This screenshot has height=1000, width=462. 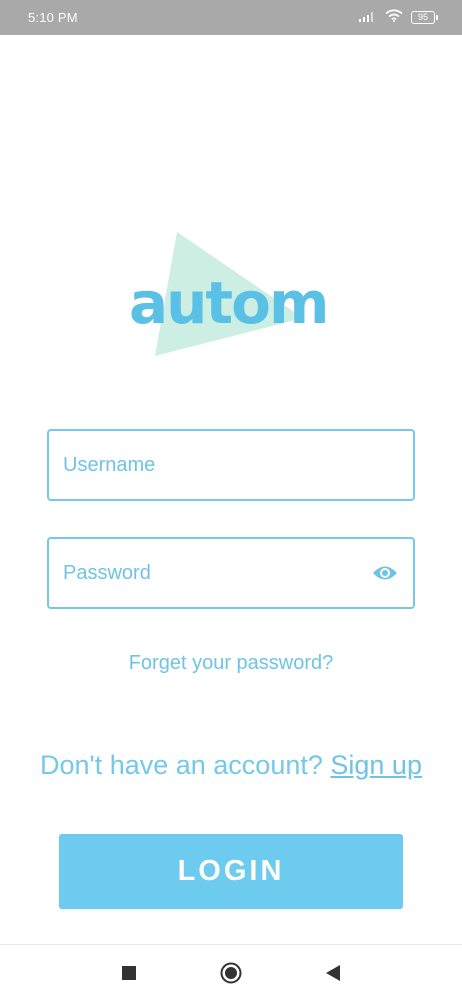 I want to click on signal-icon, so click(x=368, y=18).